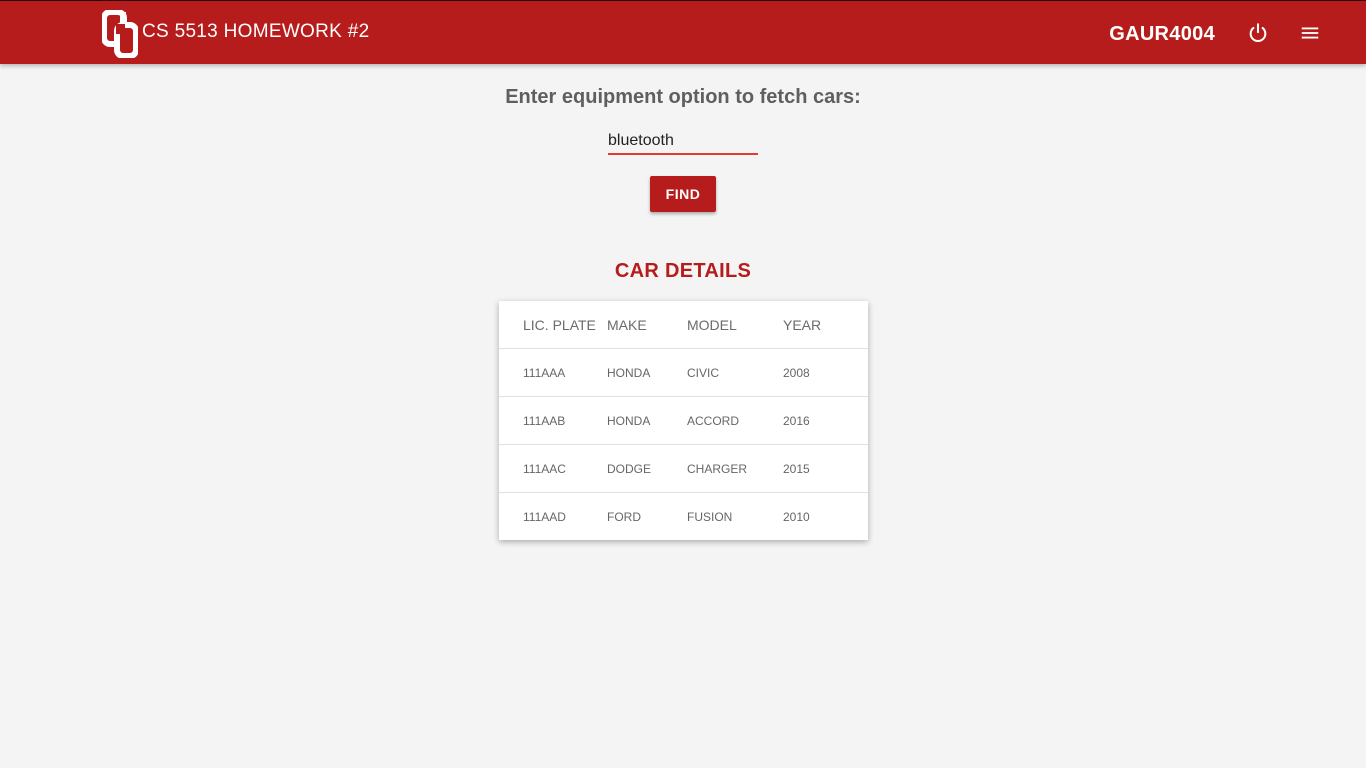 The image size is (1366, 768). What do you see at coordinates (683, 517) in the screenshot?
I see `table-row: 111AAD FORD FUSION 2010` at bounding box center [683, 517].